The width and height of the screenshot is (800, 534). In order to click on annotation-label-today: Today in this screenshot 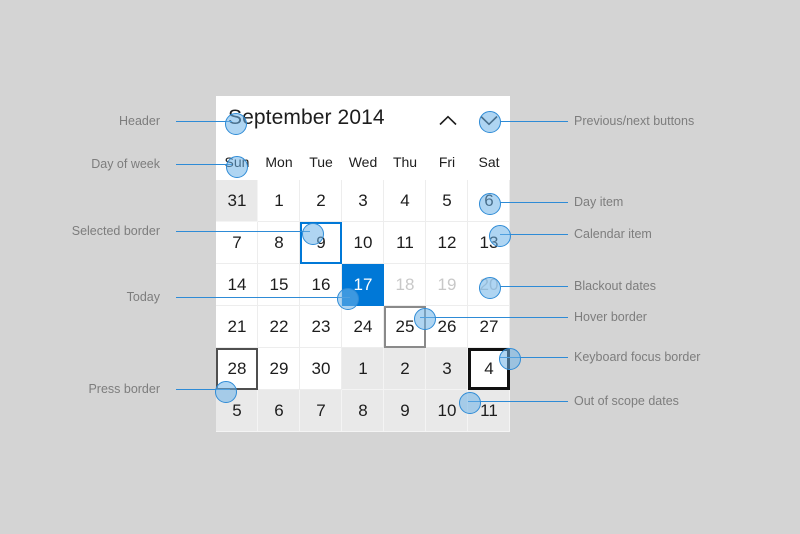, I will do `click(143, 297)`.